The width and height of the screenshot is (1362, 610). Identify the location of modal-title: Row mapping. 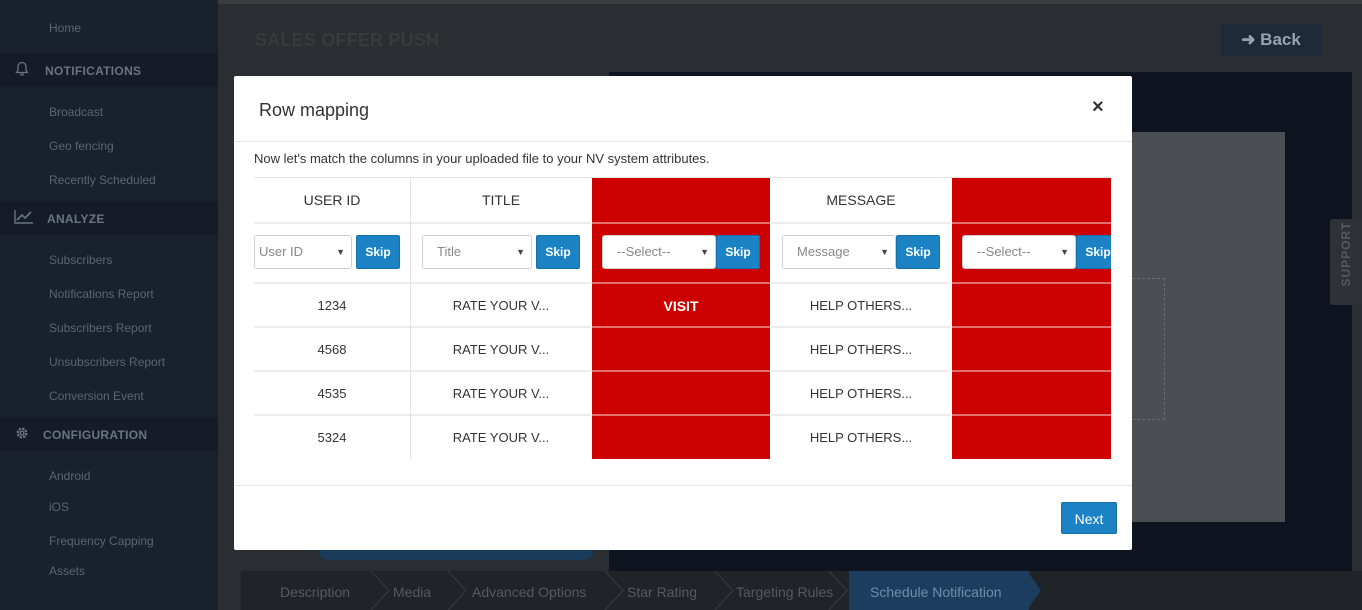
(314, 110).